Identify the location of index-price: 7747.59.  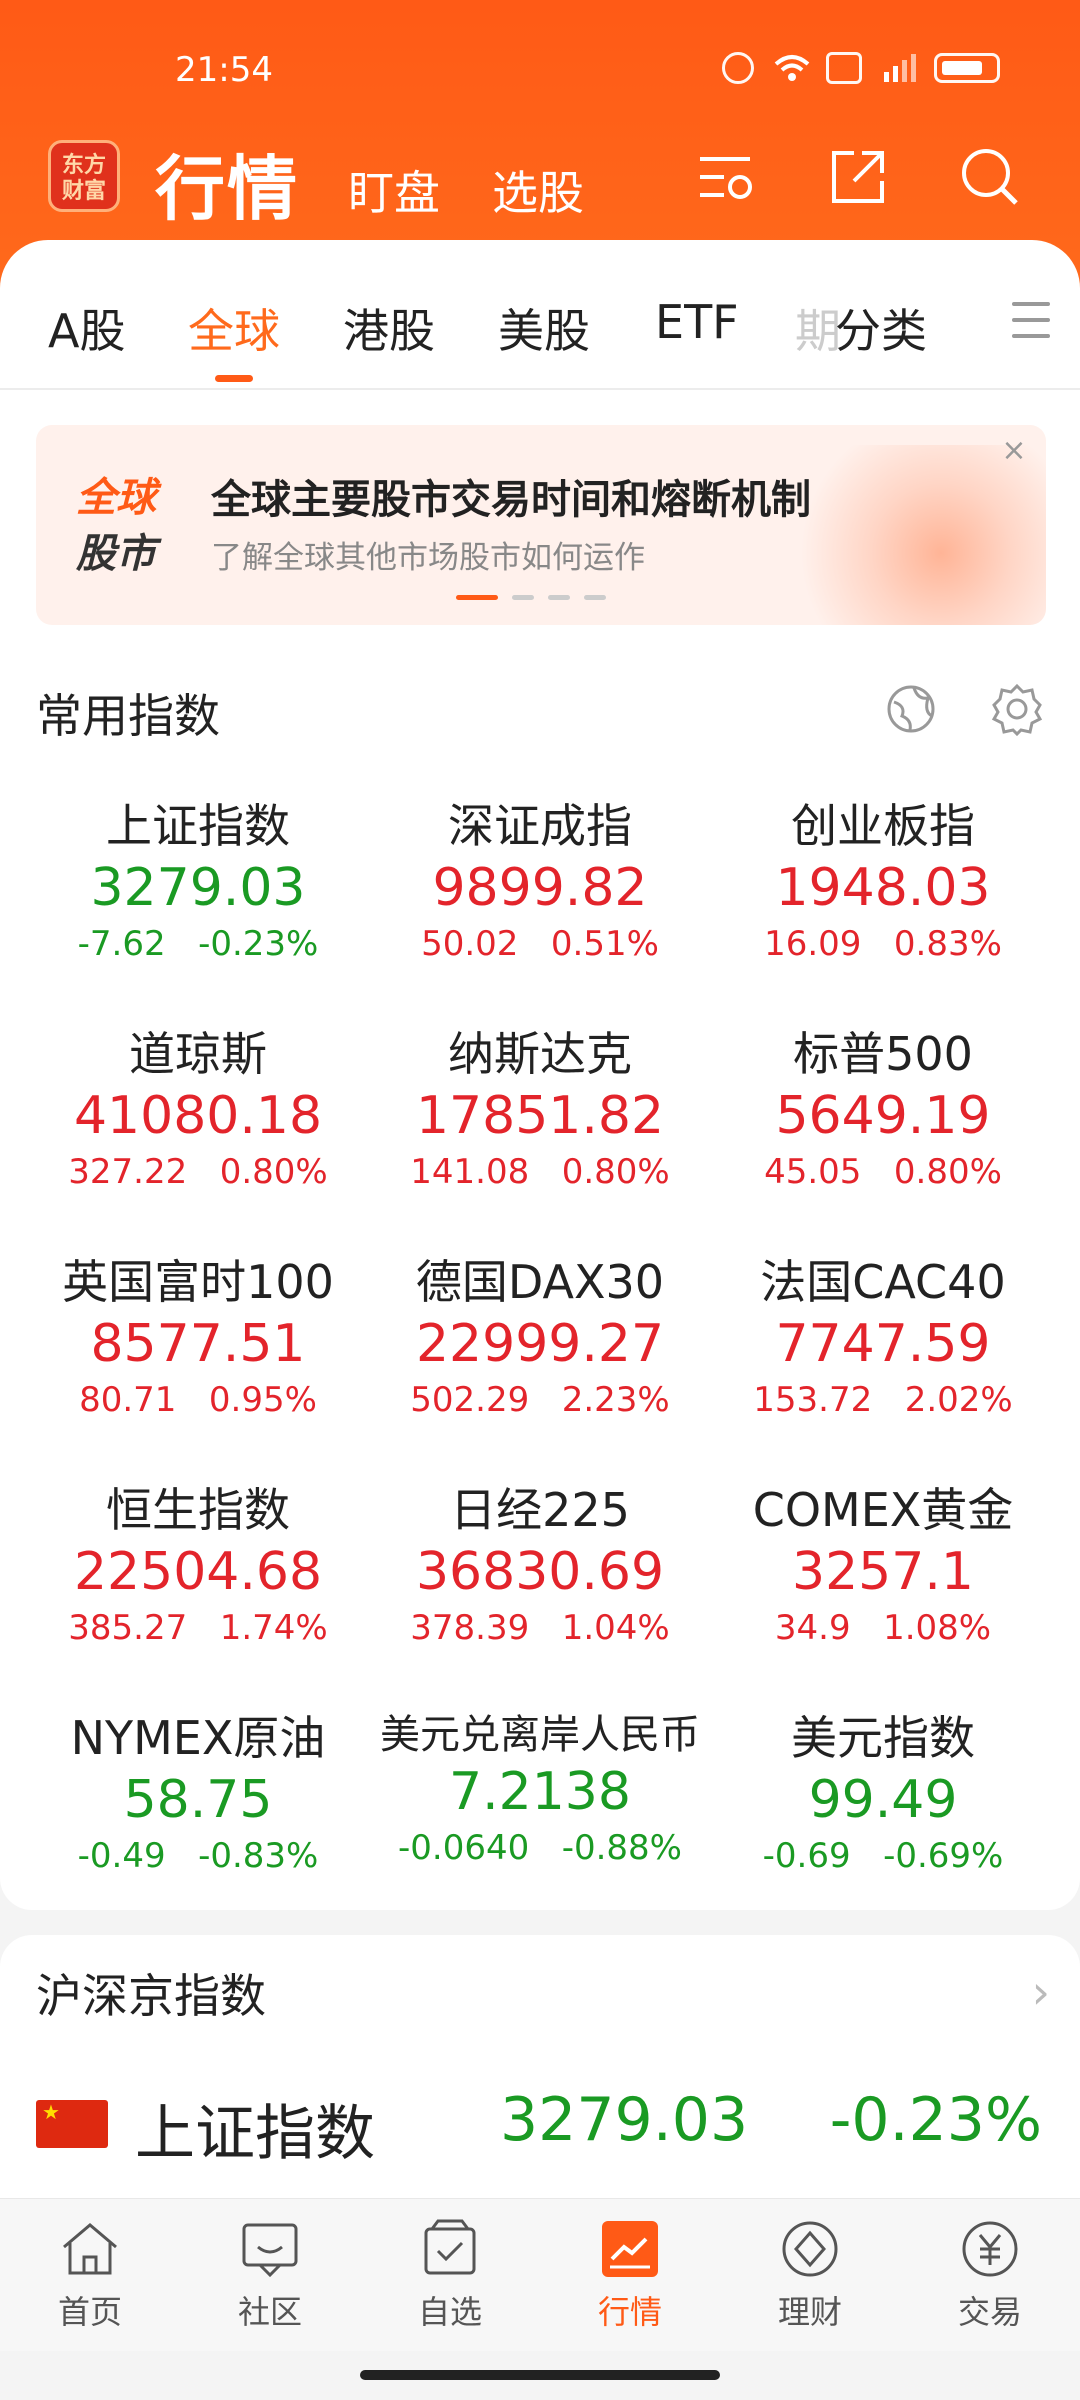
(883, 1344).